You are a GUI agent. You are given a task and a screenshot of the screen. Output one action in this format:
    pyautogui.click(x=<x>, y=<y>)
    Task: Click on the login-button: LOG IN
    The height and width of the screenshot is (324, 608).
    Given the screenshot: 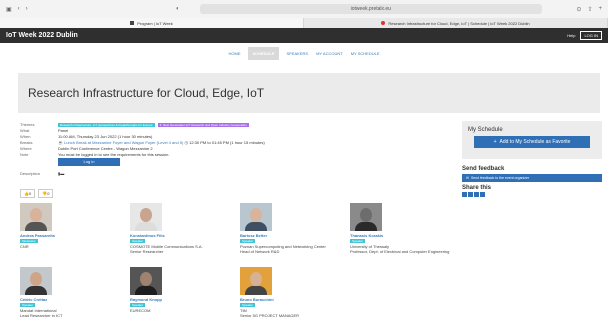 What is the action you would take?
    pyautogui.click(x=591, y=35)
    